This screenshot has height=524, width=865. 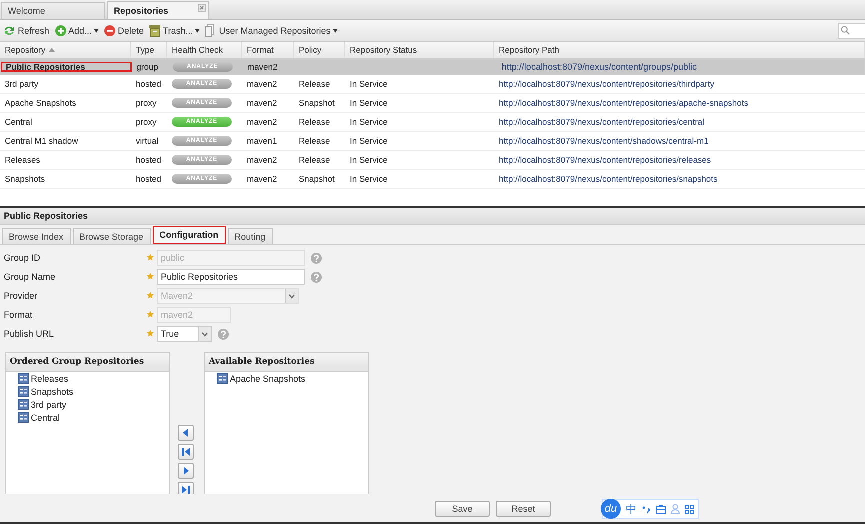 What do you see at coordinates (432, 216) in the screenshot?
I see `panel-title: Public Repositories` at bounding box center [432, 216].